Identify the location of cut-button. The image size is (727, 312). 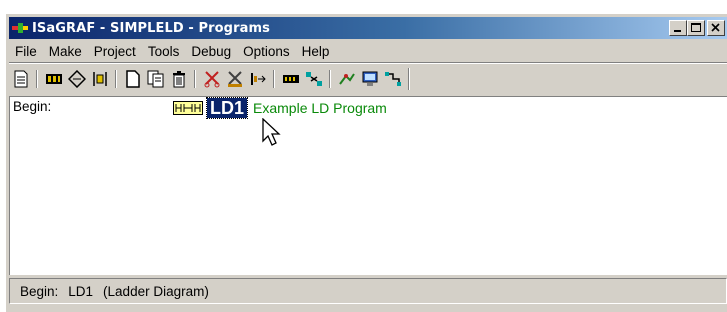
(211, 79).